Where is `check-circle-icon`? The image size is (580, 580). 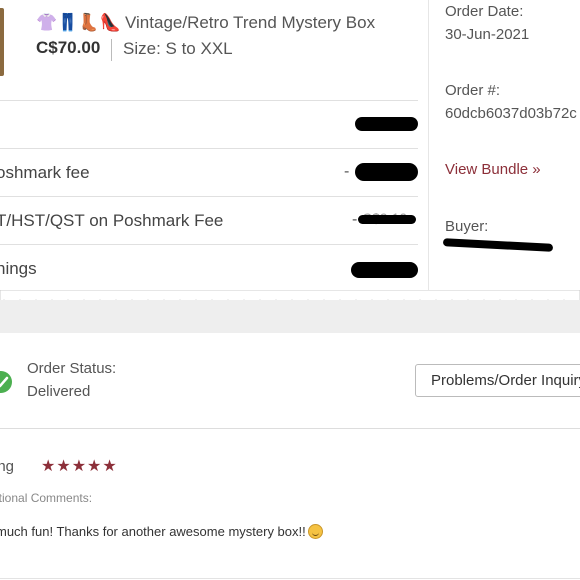 check-circle-icon is located at coordinates (6, 382).